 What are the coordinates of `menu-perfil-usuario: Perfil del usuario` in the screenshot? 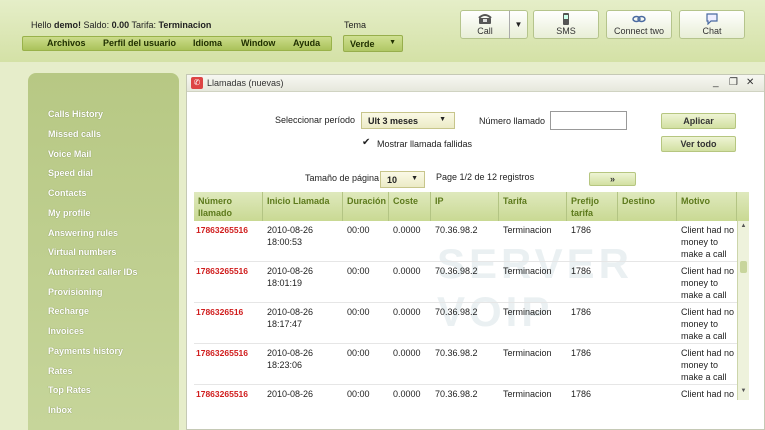 It's located at (139, 43).